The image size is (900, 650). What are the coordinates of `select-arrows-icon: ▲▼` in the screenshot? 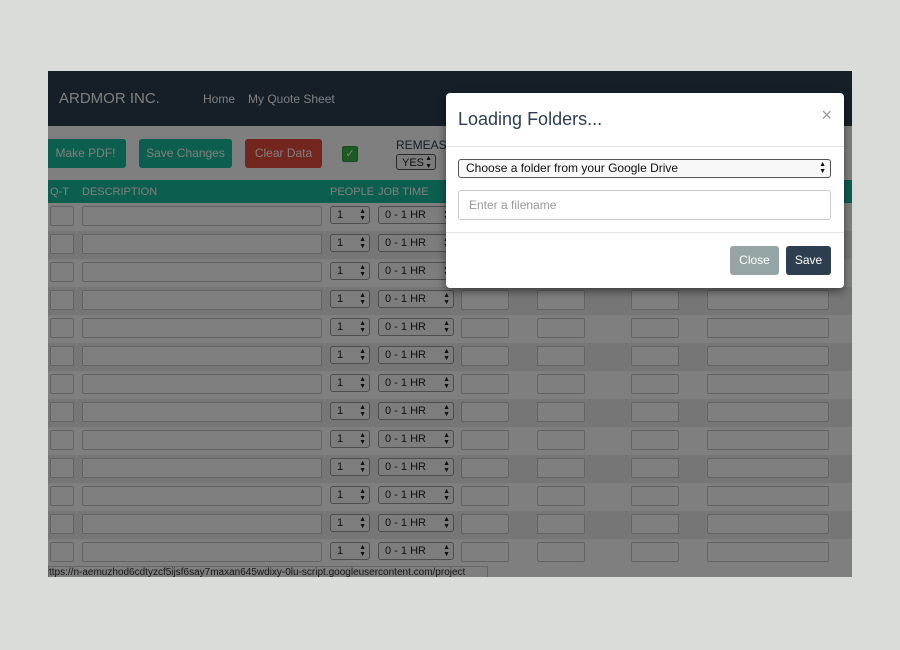 It's located at (822, 168).